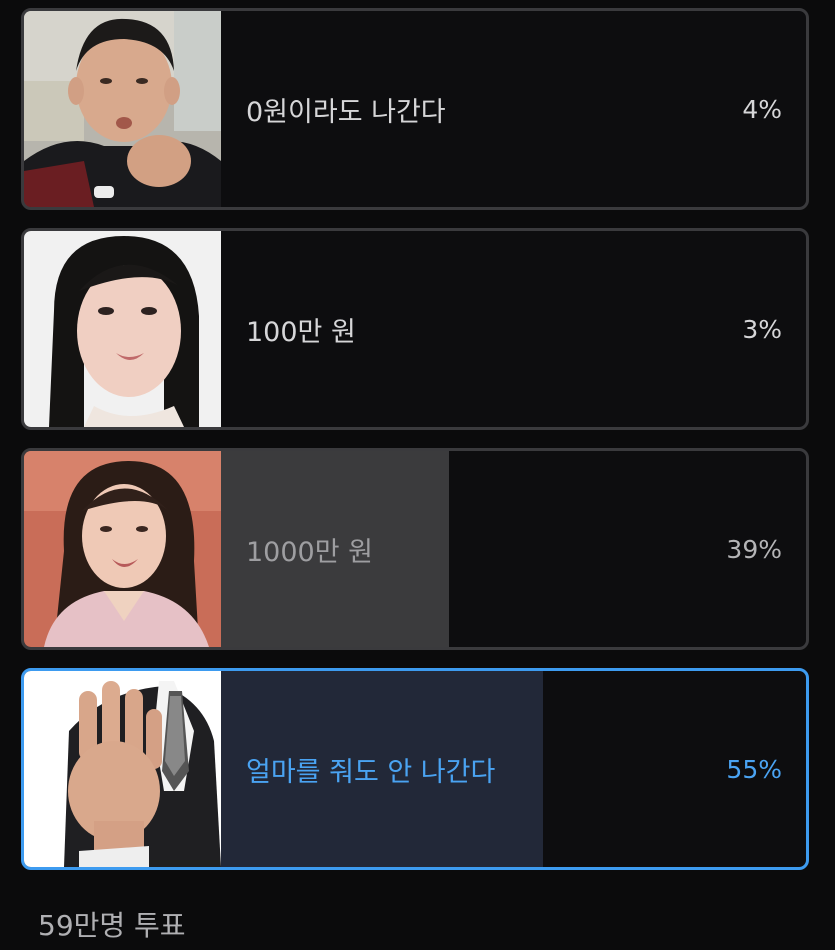 The width and height of the screenshot is (835, 950). What do you see at coordinates (371, 772) in the screenshot?
I see `option-label: 얼마를 줘도 안 나간다` at bounding box center [371, 772].